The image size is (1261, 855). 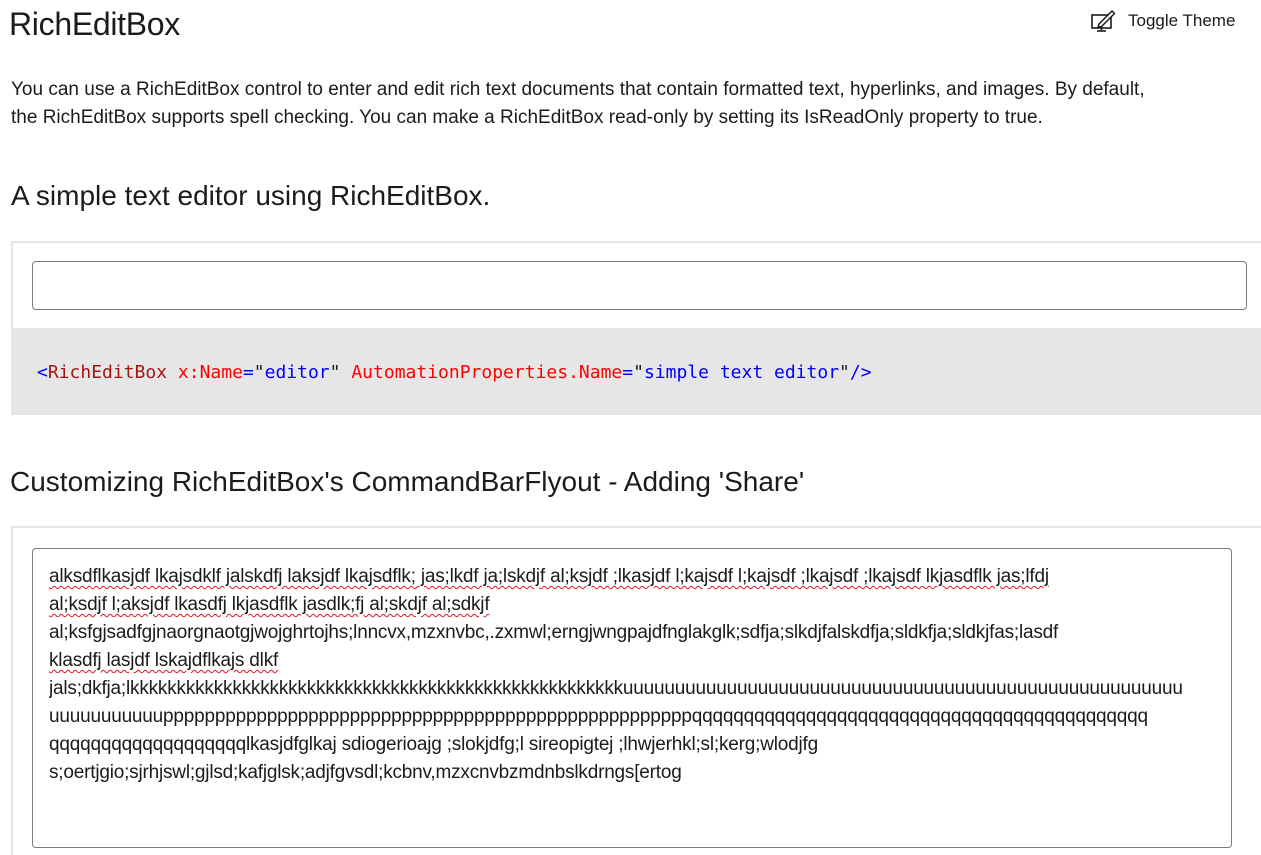 I want to click on toggle-theme-button: Toggle Theme, so click(x=1163, y=21).